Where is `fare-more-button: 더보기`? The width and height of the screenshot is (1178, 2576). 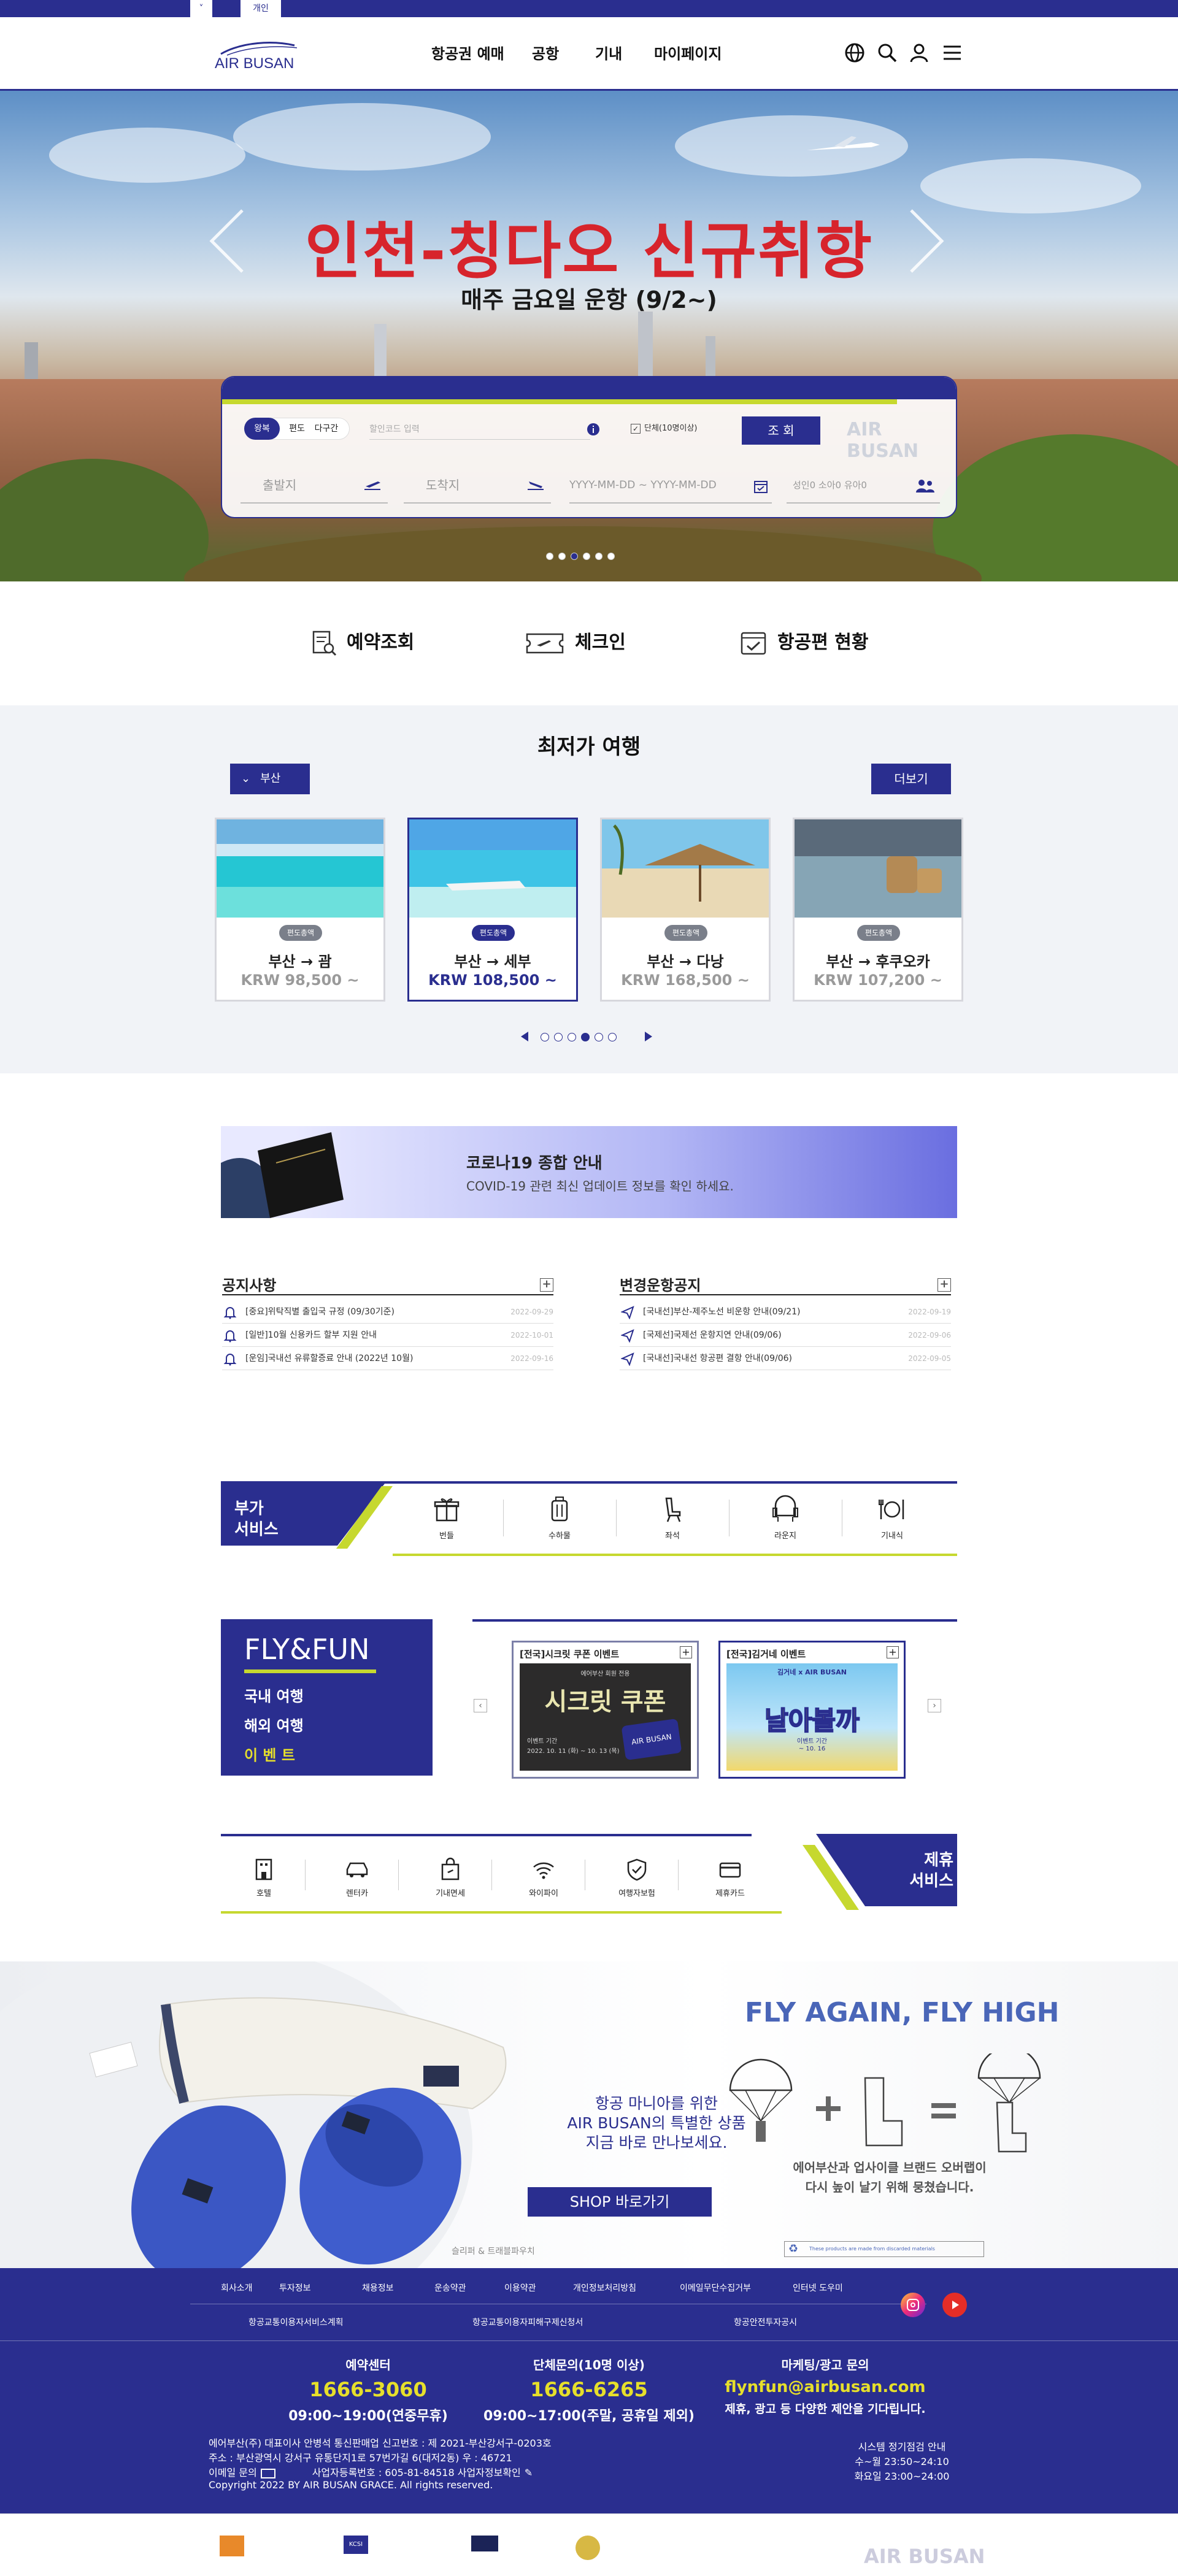 fare-more-button: 더보기 is located at coordinates (911, 779).